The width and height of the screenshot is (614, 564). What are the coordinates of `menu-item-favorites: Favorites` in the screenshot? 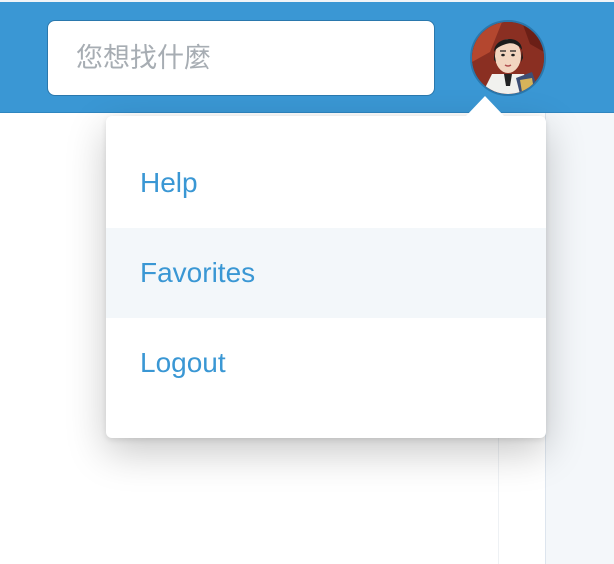 It's located at (326, 273).